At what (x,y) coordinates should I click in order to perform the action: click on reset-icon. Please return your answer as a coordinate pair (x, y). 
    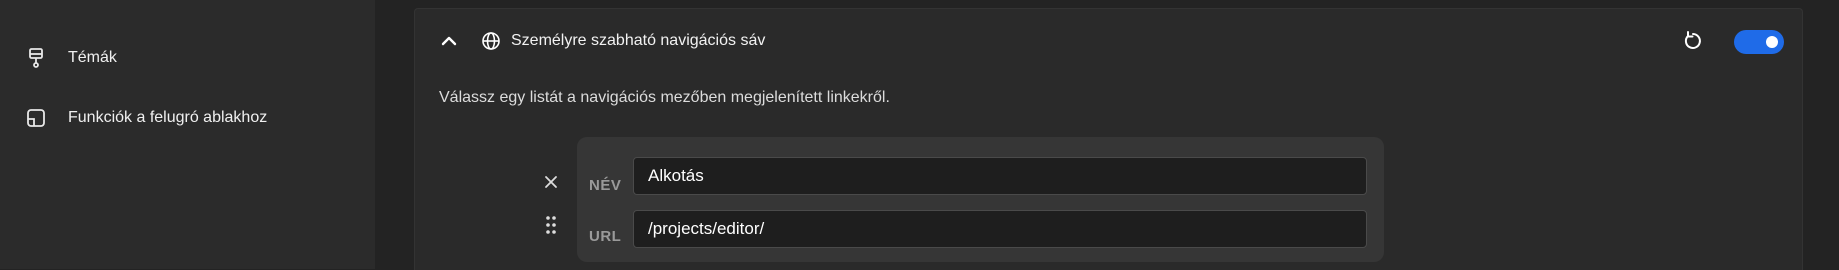
    Looking at the image, I should click on (1693, 41).